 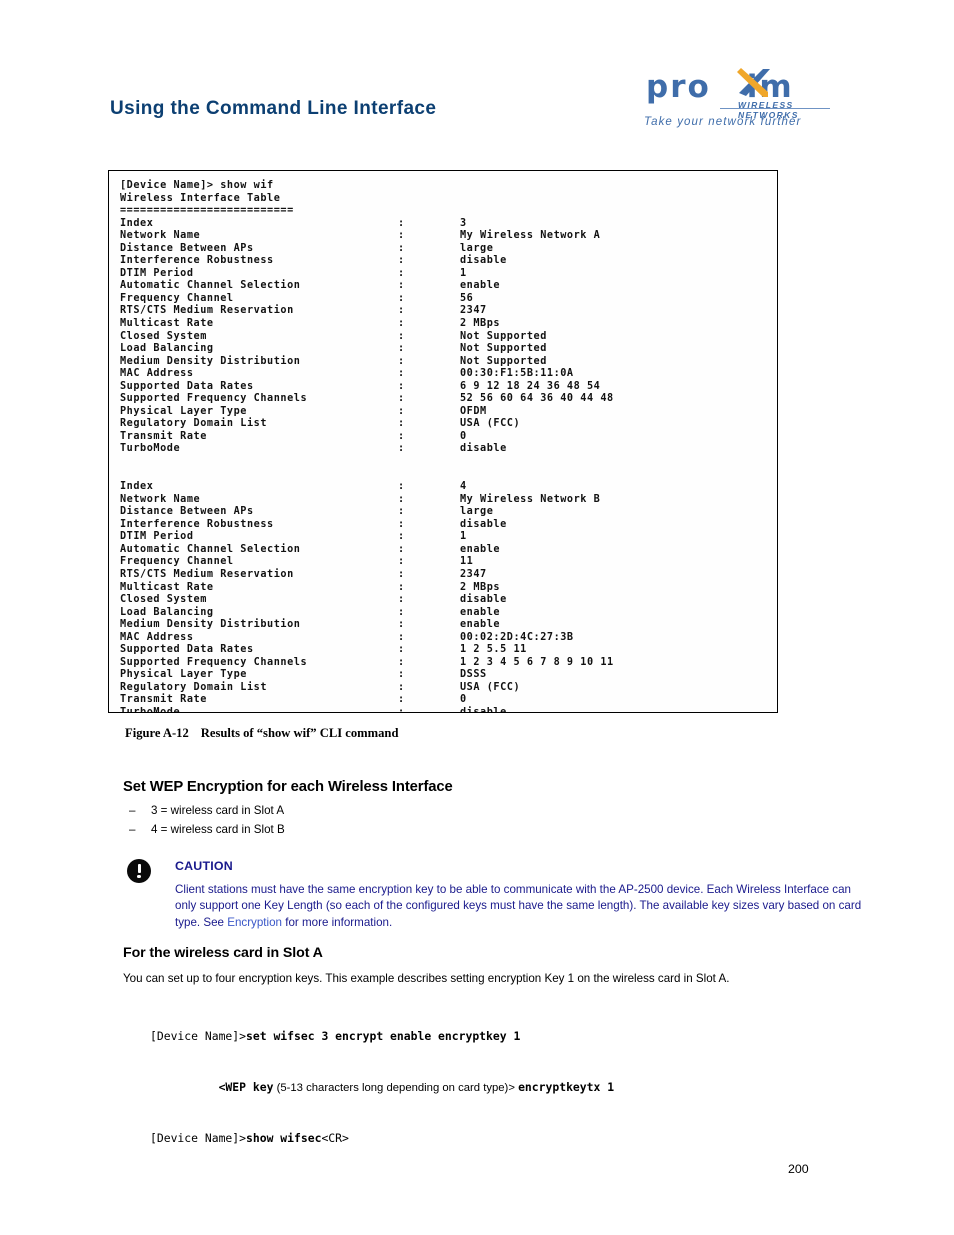 What do you see at coordinates (448, 709) in the screenshot?
I see `terminal-row: TurboMode: disable` at bounding box center [448, 709].